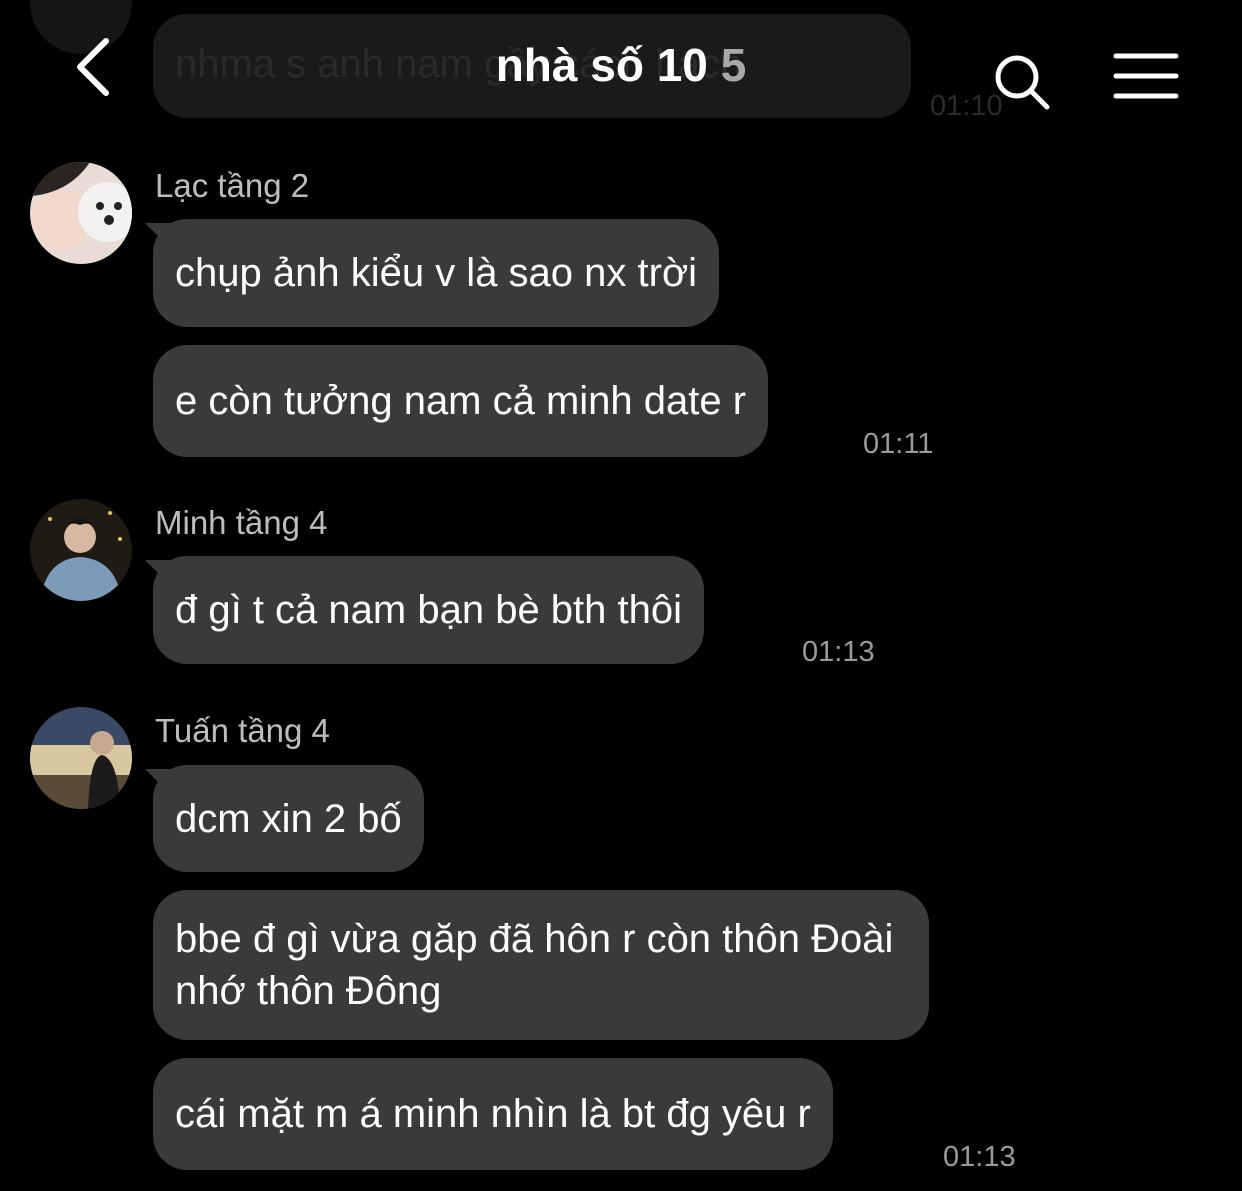  I want to click on message-text: chụp ảnh kiểu v là sao nx trời, so click(436, 273).